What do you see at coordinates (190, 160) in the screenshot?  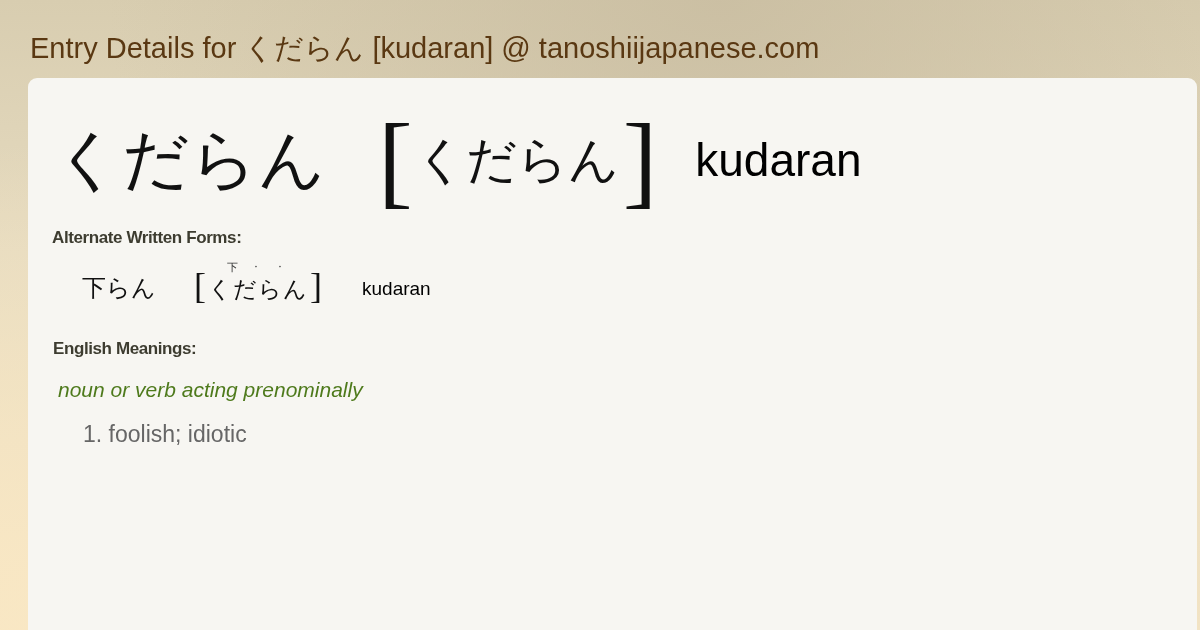 I see `headword: くだらん` at bounding box center [190, 160].